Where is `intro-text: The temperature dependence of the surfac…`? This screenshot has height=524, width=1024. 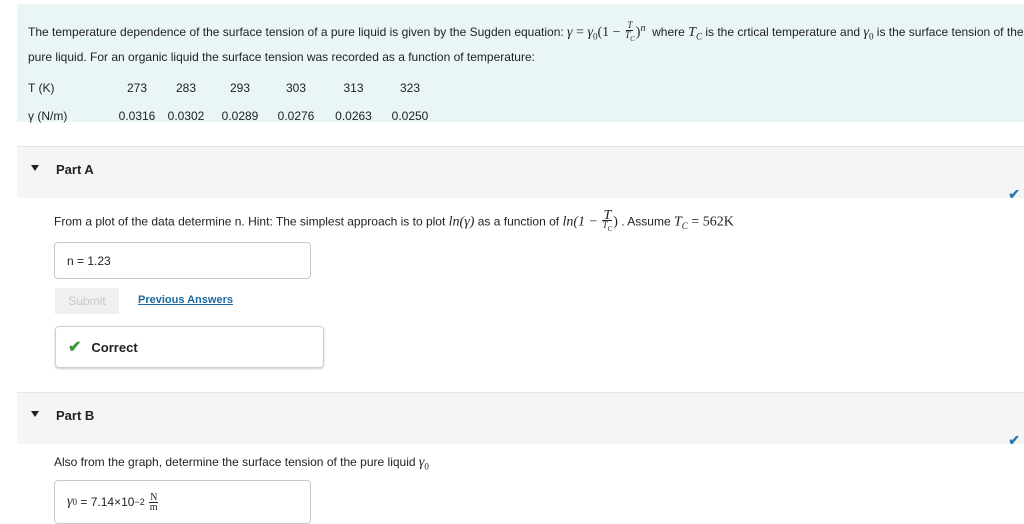
intro-text: The temperature dependence of the surfac… is located at coordinates (526, 43).